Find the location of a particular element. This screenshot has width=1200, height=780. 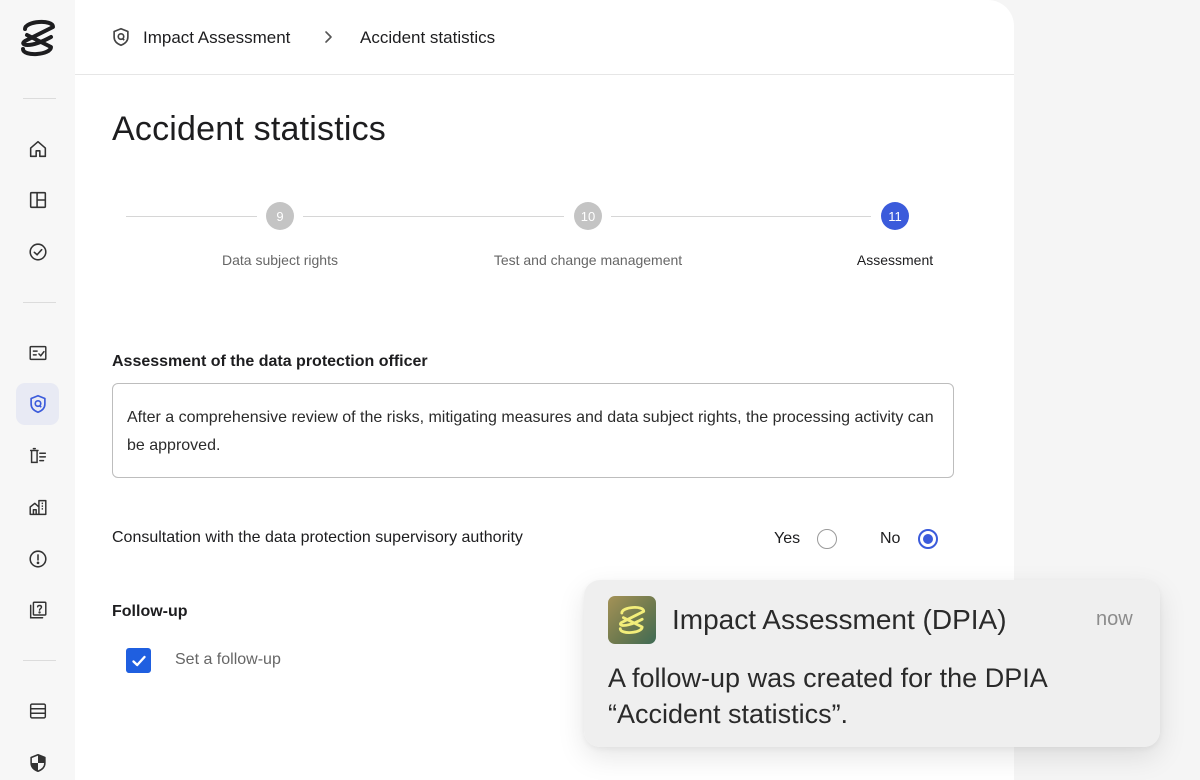

notification-title: Impact Assessment (DPIA) is located at coordinates (839, 619).